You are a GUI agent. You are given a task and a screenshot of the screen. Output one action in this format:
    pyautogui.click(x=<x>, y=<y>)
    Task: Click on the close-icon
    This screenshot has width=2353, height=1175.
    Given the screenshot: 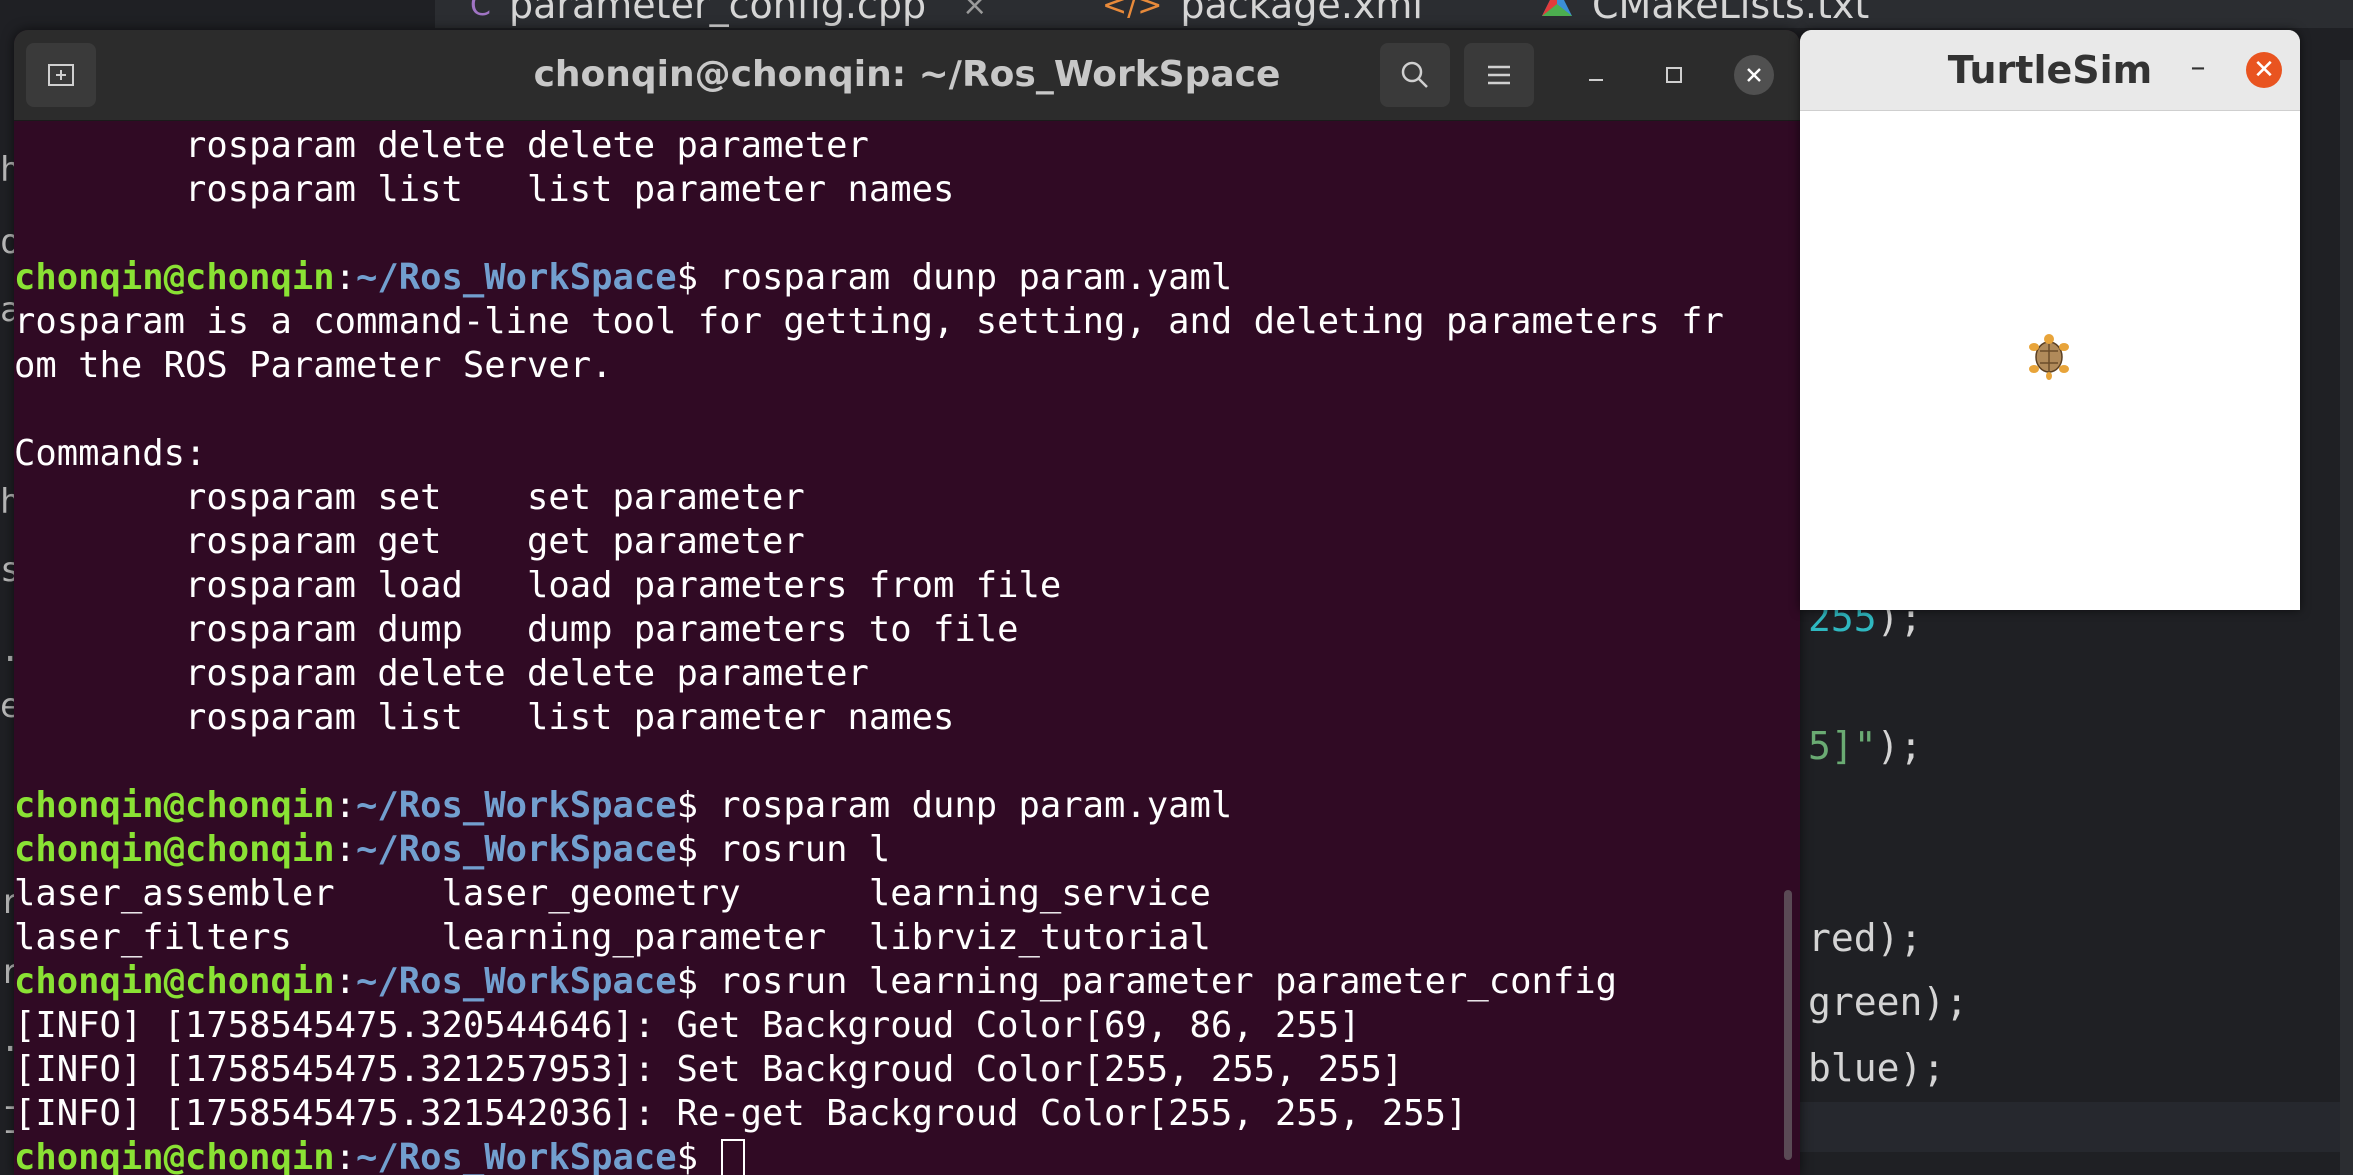 What is the action you would take?
    pyautogui.click(x=1754, y=75)
    